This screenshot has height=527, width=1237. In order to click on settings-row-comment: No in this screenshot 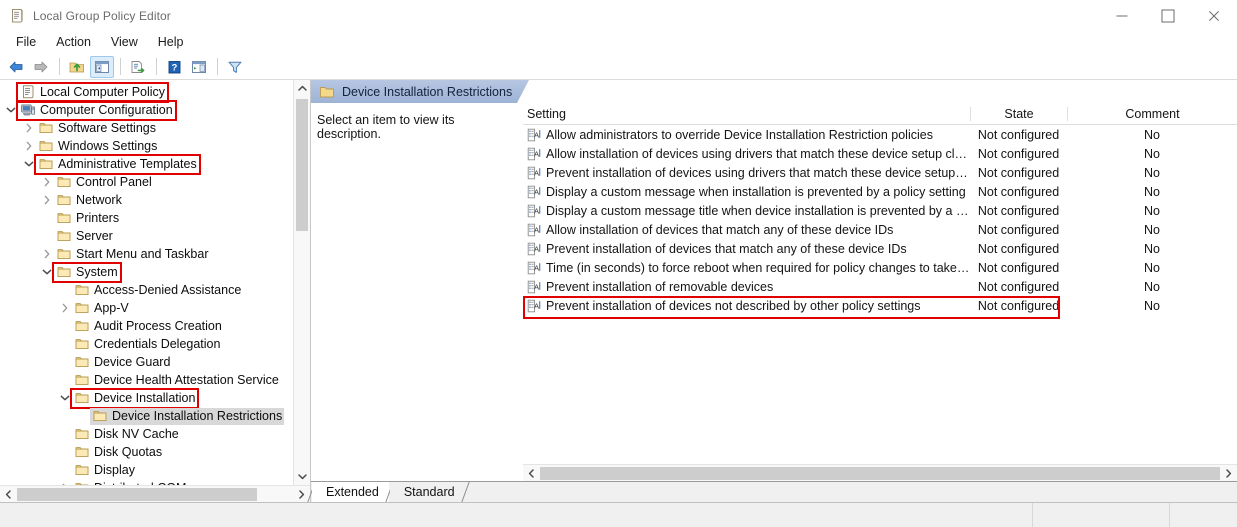, I will do `click(1152, 134)`.